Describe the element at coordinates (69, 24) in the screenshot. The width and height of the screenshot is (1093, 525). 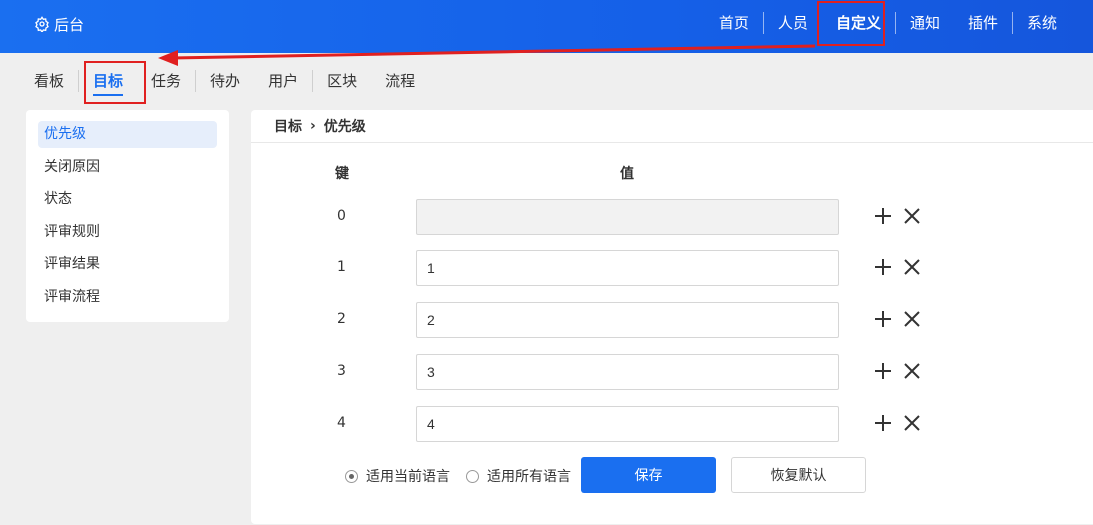
I see `brand-label: 后台` at that location.